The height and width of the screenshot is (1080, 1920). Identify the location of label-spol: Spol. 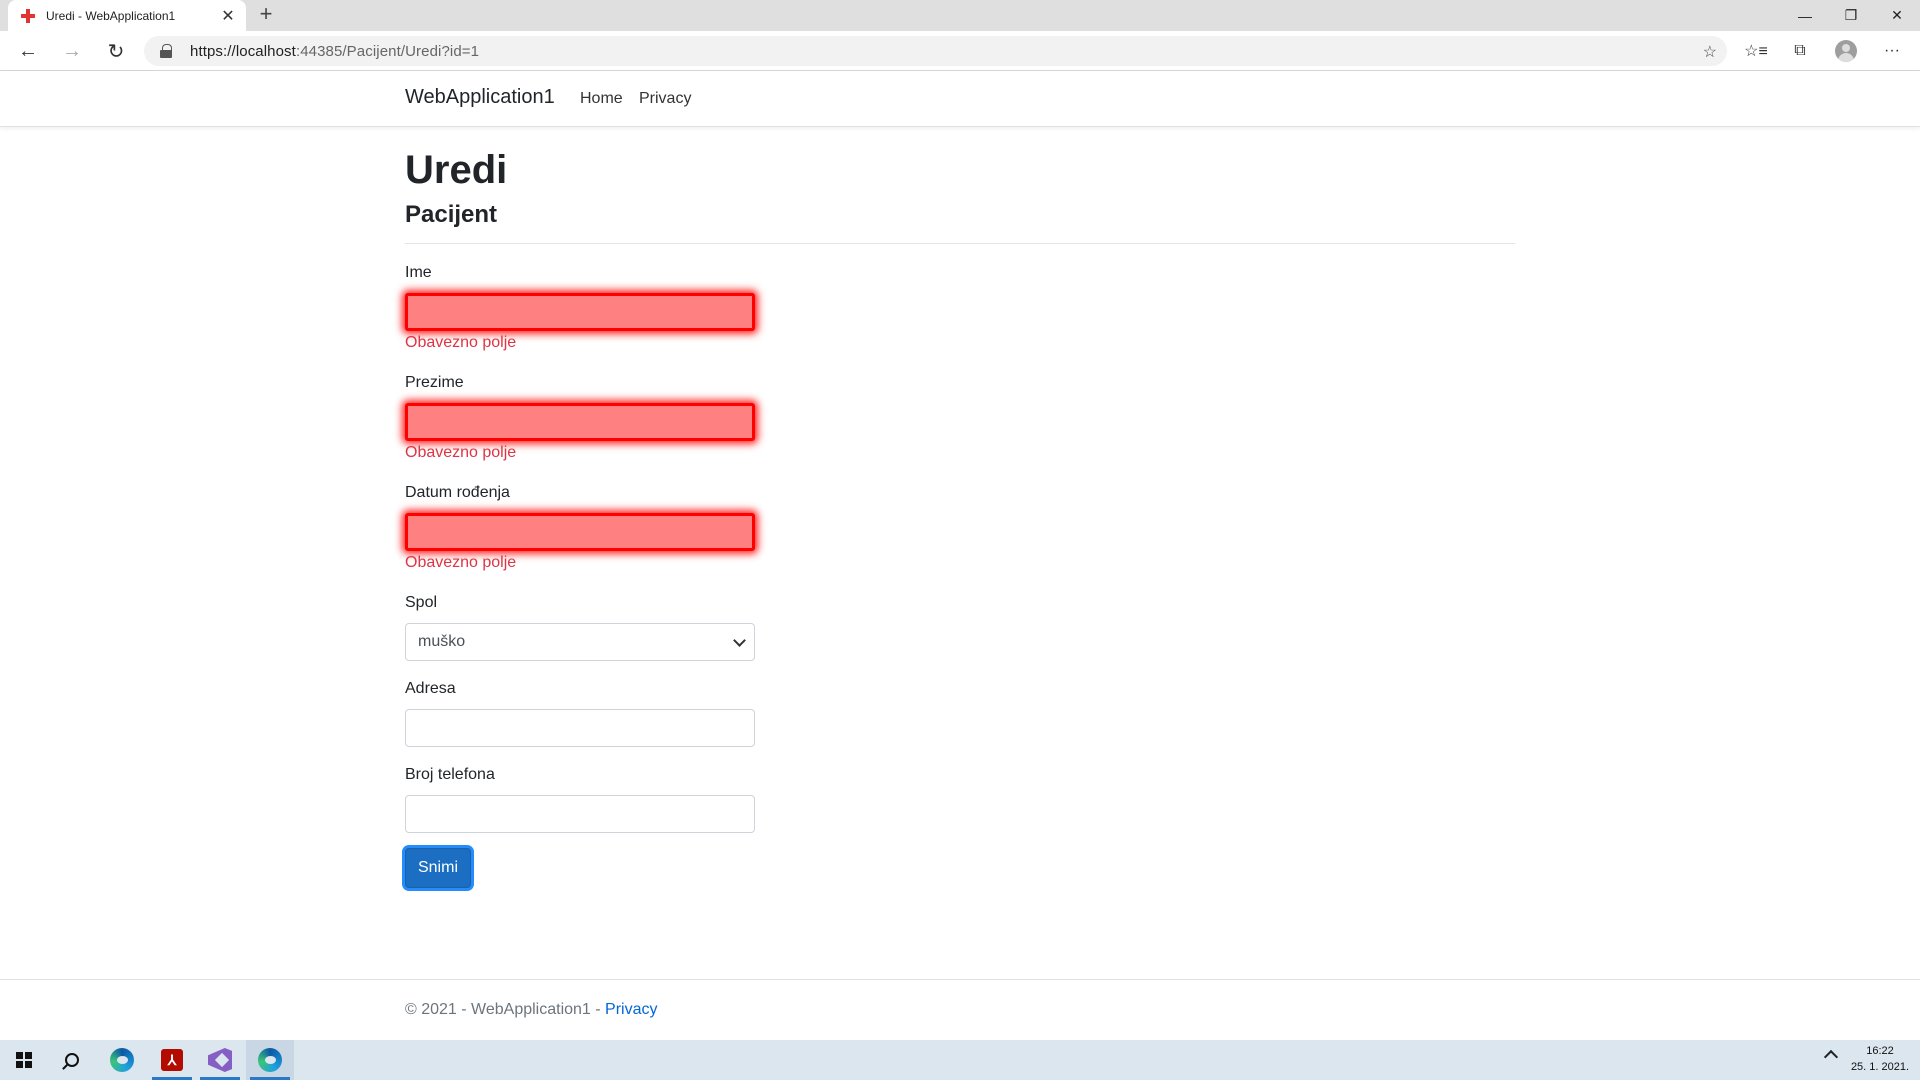
(421, 602).